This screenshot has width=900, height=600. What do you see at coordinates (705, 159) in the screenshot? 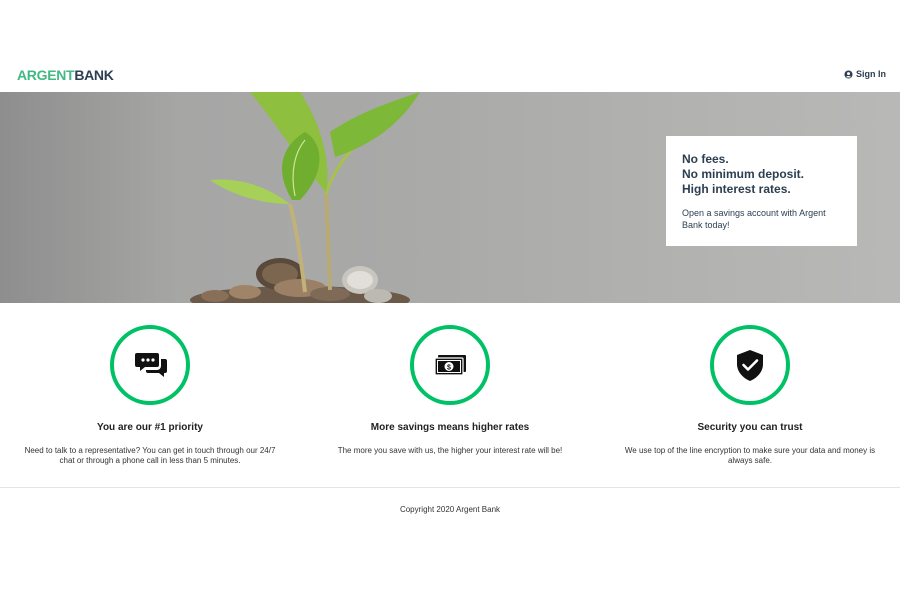
I see `promo-line-1: No fees.` at bounding box center [705, 159].